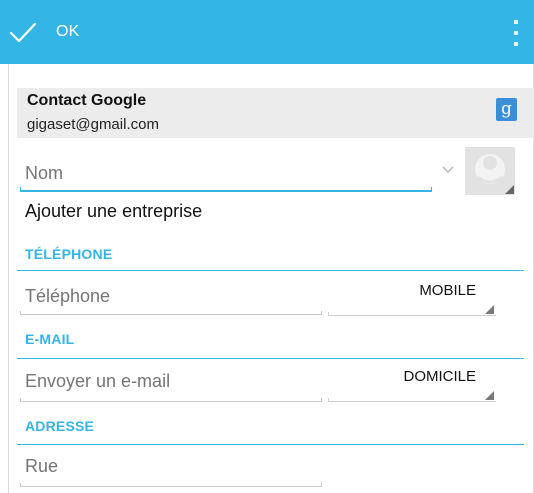 The height and width of the screenshot is (493, 534). What do you see at coordinates (171, 400) in the screenshot?
I see `email-field-underline` at bounding box center [171, 400].